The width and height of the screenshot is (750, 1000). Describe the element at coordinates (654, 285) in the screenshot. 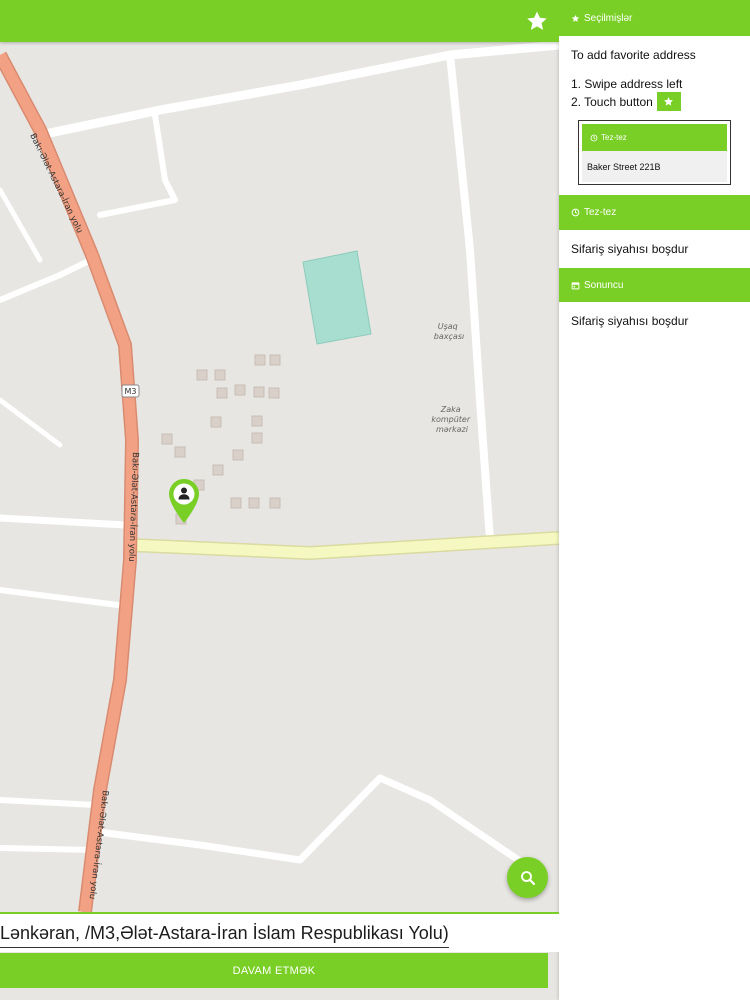

I see `recent-section-header: Sonuncu` at that location.